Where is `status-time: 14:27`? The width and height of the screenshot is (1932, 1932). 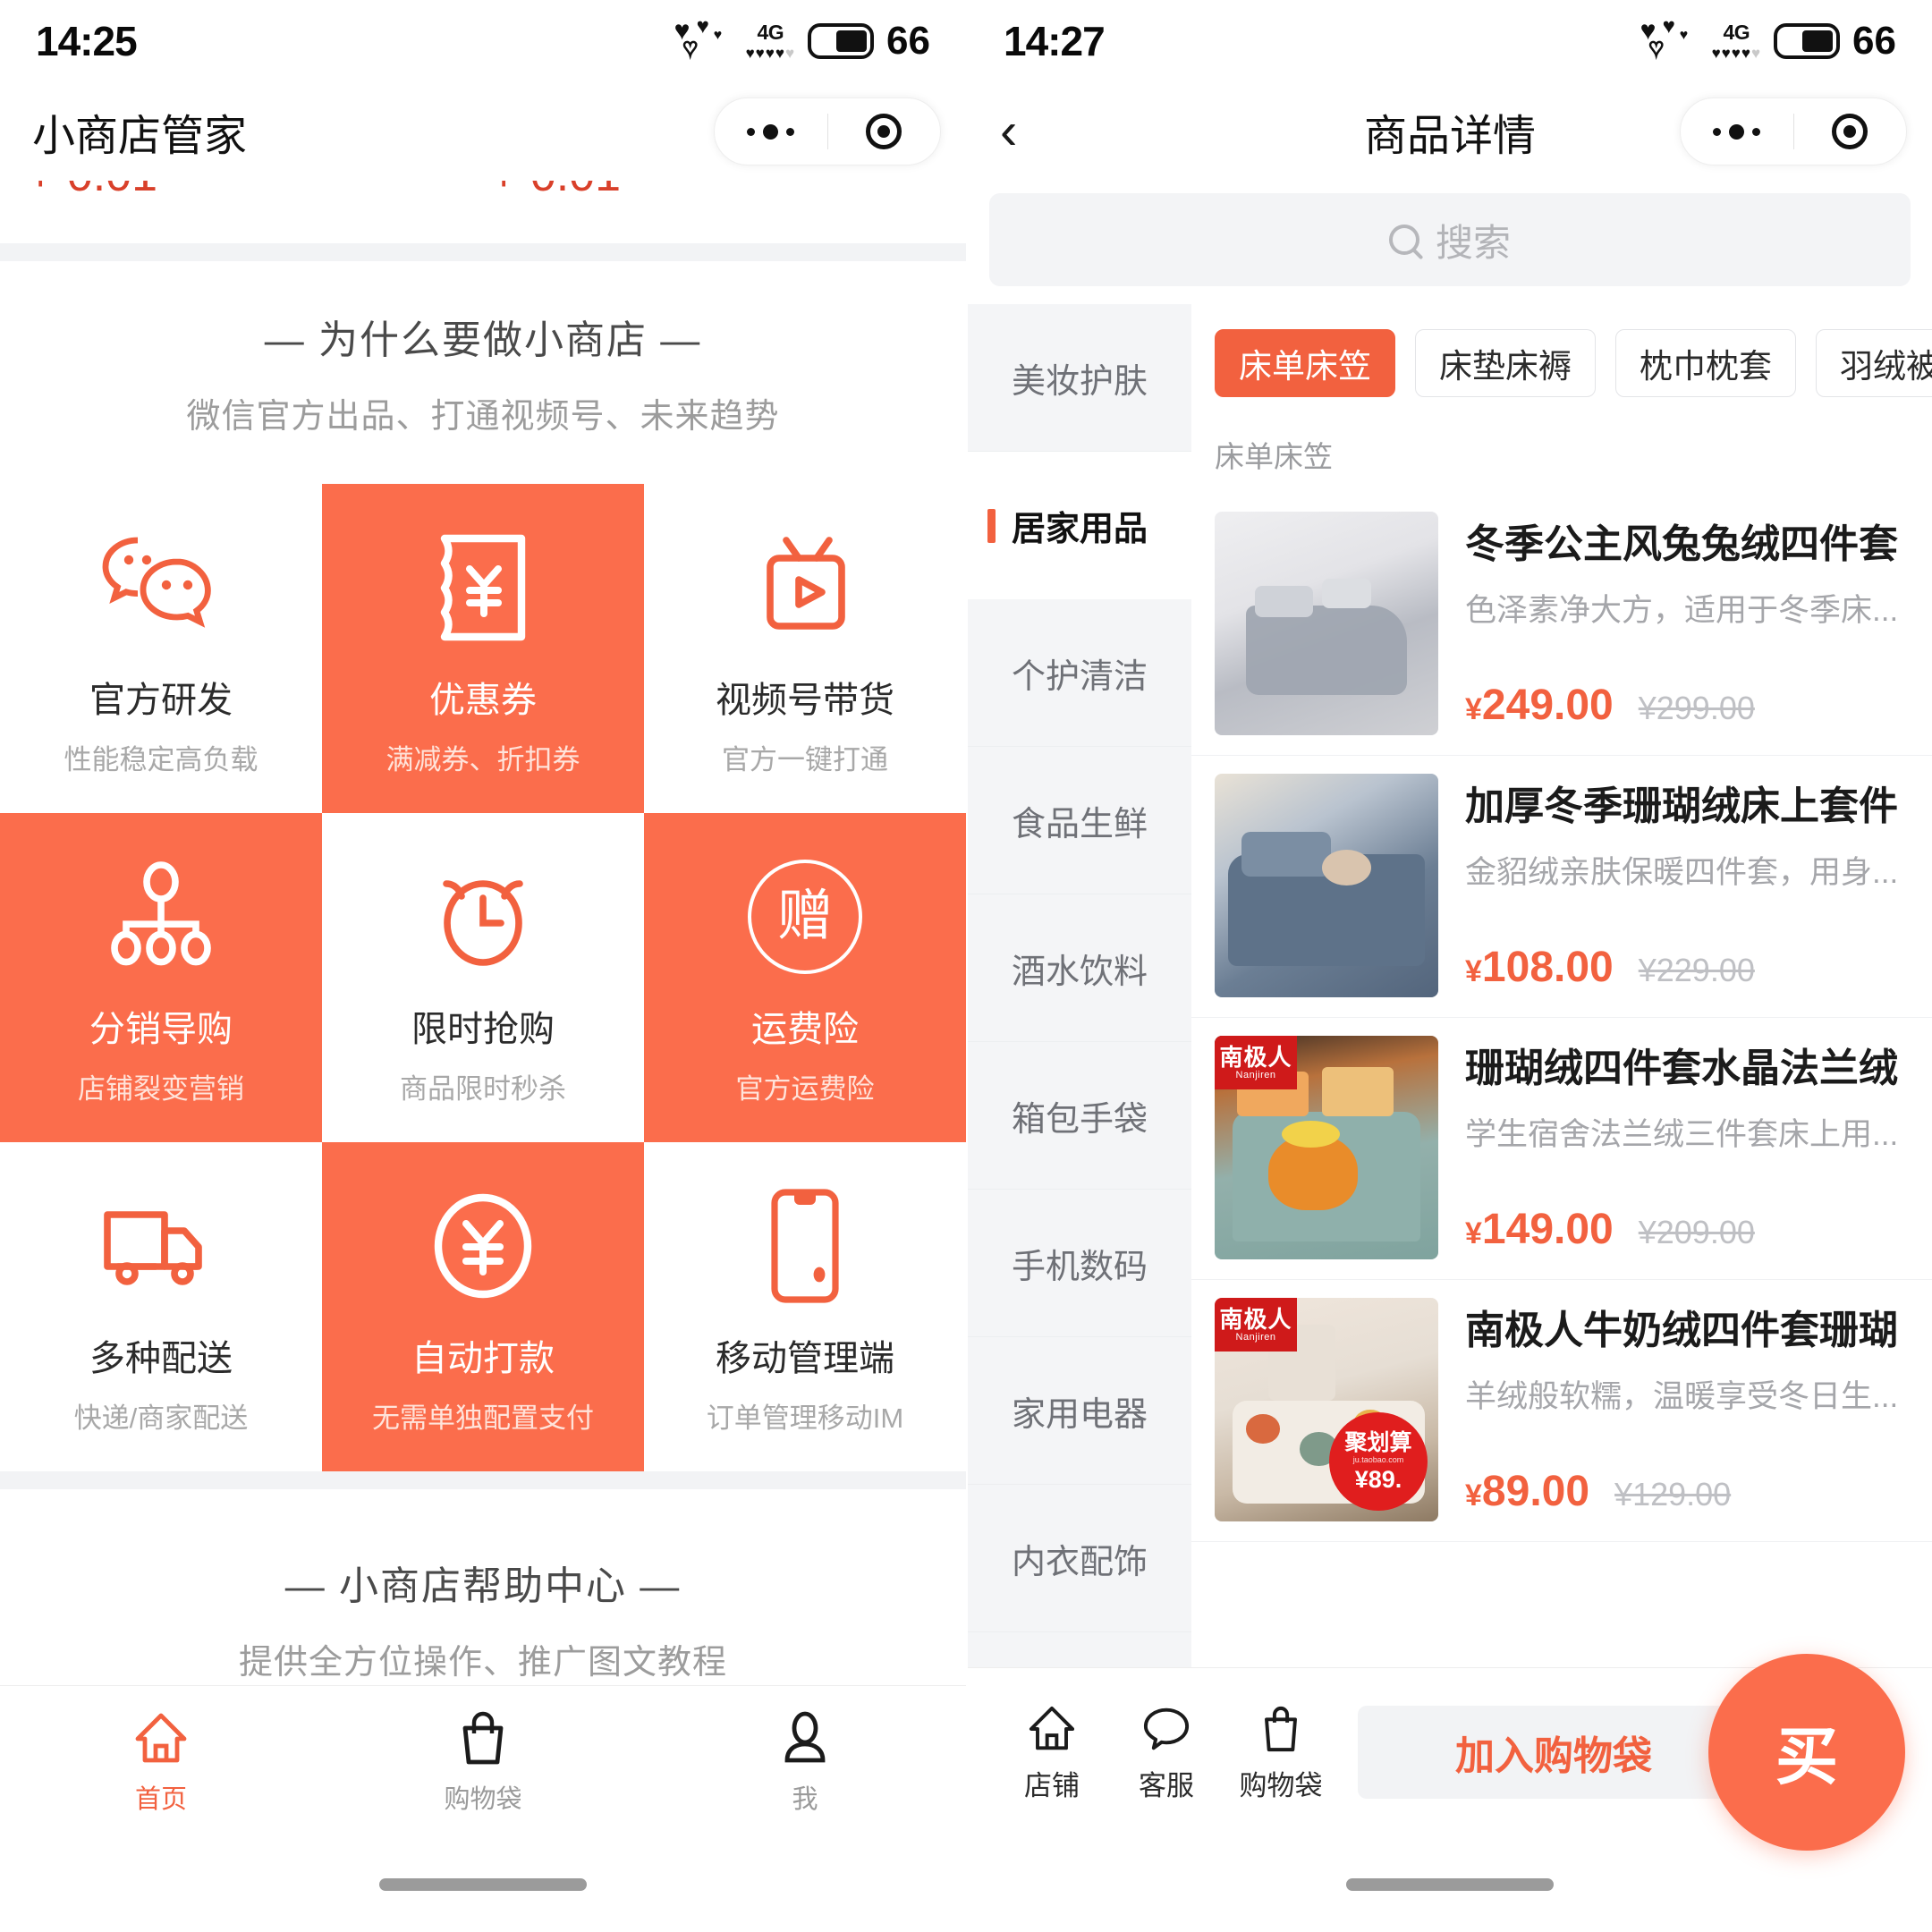 status-time: 14:27 is located at coordinates (1055, 41).